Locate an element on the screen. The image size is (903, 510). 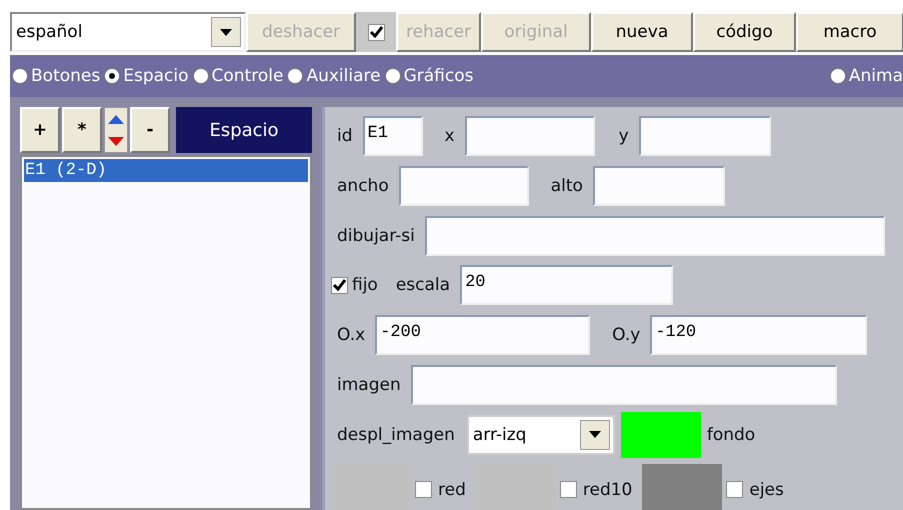
checkbox-label: red is located at coordinates (452, 490).